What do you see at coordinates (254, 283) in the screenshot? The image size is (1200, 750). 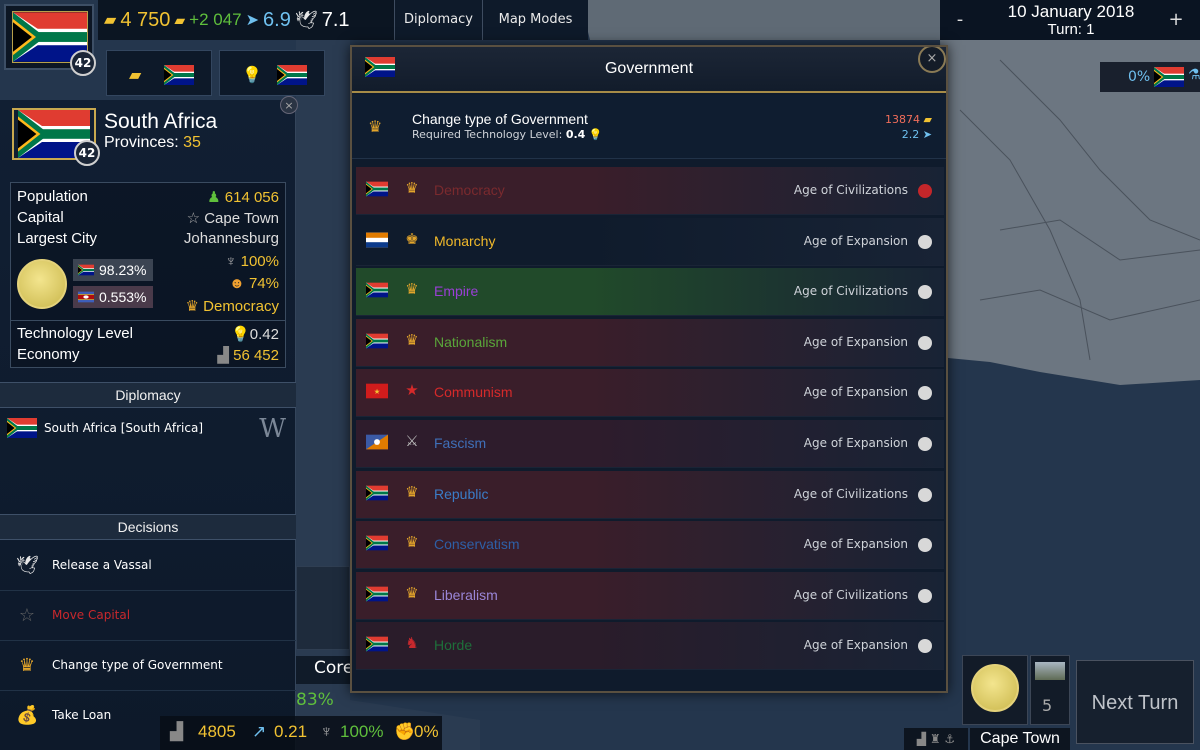 I see `happiness-value: ☻ 74%` at bounding box center [254, 283].